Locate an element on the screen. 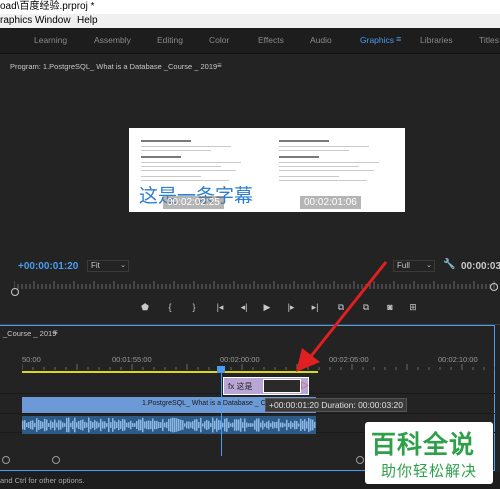 The image size is (500, 489). menu-bar: raphics Window Help is located at coordinates (250, 21).